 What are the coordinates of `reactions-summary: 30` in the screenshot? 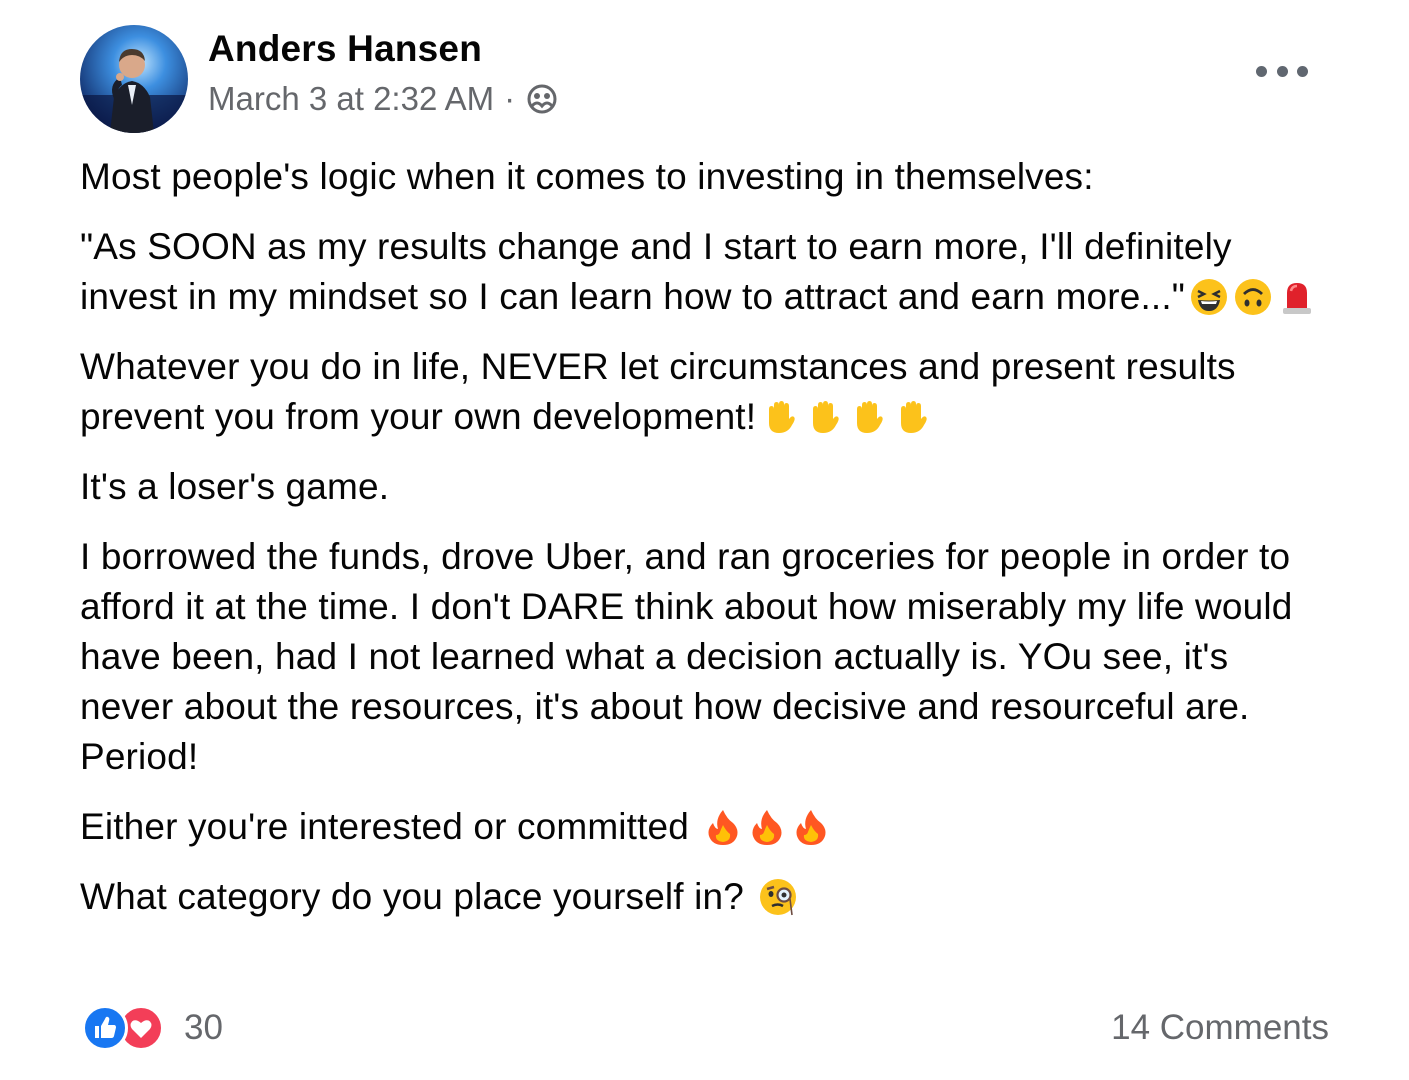 It's located at (152, 1028).